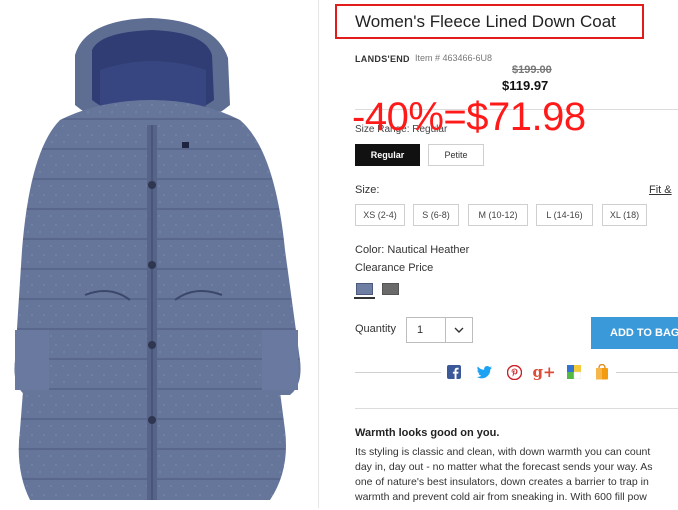 This screenshot has width=678, height=510. I want to click on color-label: Color: Nautical Heather, so click(412, 250).